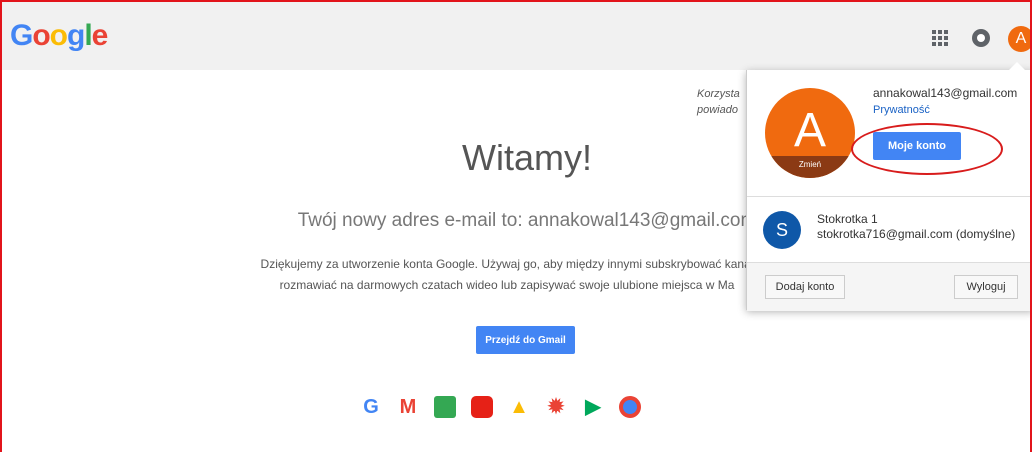  What do you see at coordinates (927, 149) in the screenshot?
I see `highlight-ring` at bounding box center [927, 149].